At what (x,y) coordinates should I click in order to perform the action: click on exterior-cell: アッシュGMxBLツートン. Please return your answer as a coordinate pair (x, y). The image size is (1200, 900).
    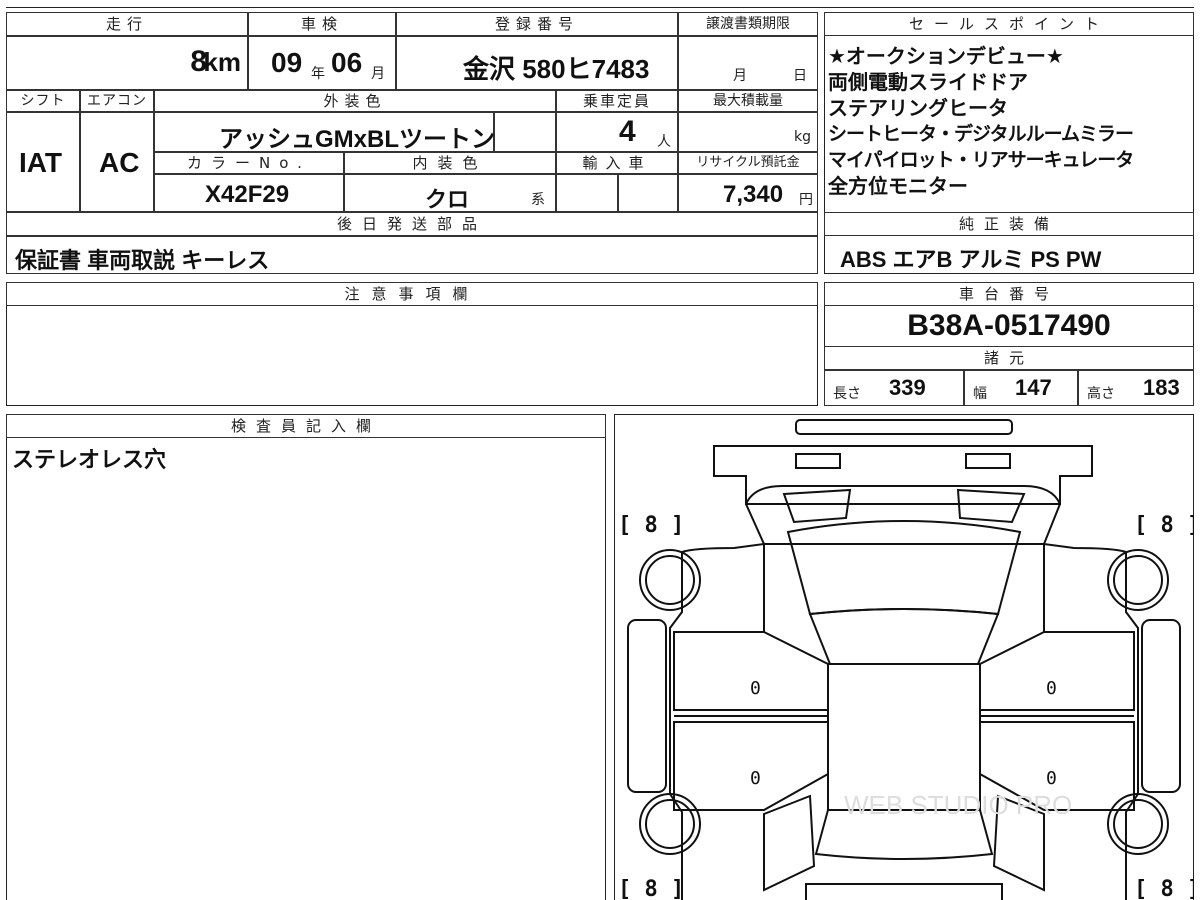
    Looking at the image, I should click on (324, 132).